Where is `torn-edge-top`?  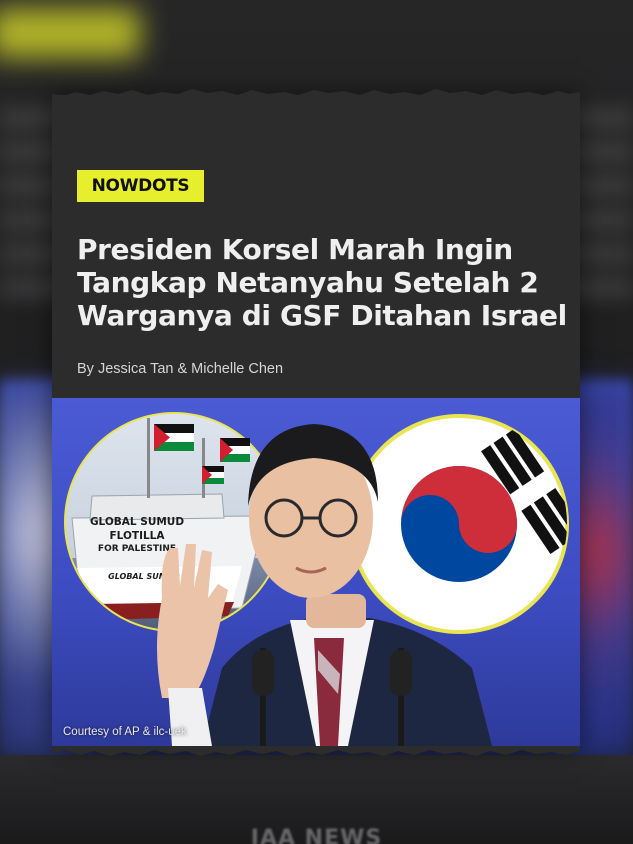
torn-edge-top is located at coordinates (316, 95).